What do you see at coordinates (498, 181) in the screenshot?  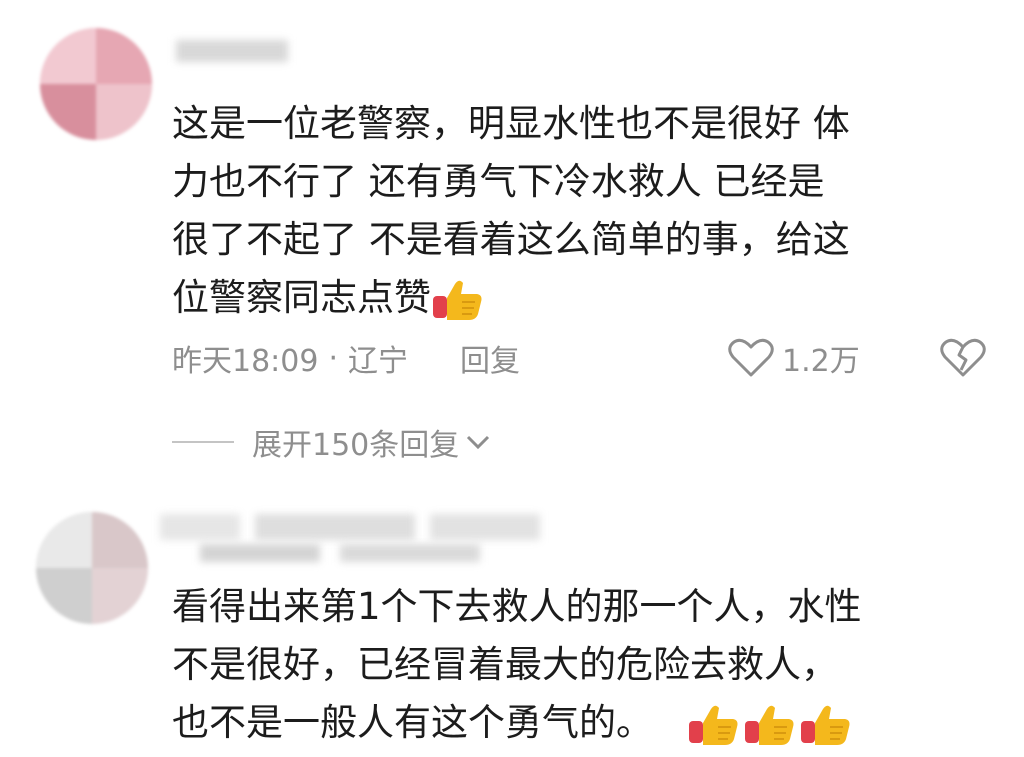 I see `comment-line: 力也不行了 还有勇气下冷水救人 已经是` at bounding box center [498, 181].